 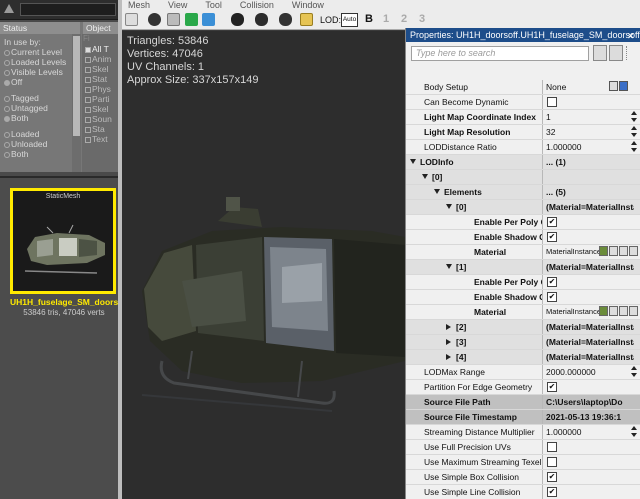 I want to click on tag-option: Untagged, so click(x=36, y=108).